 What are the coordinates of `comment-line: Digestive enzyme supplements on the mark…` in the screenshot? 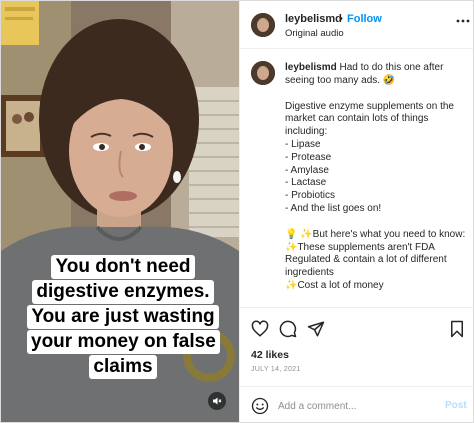 It's located at (369, 119).